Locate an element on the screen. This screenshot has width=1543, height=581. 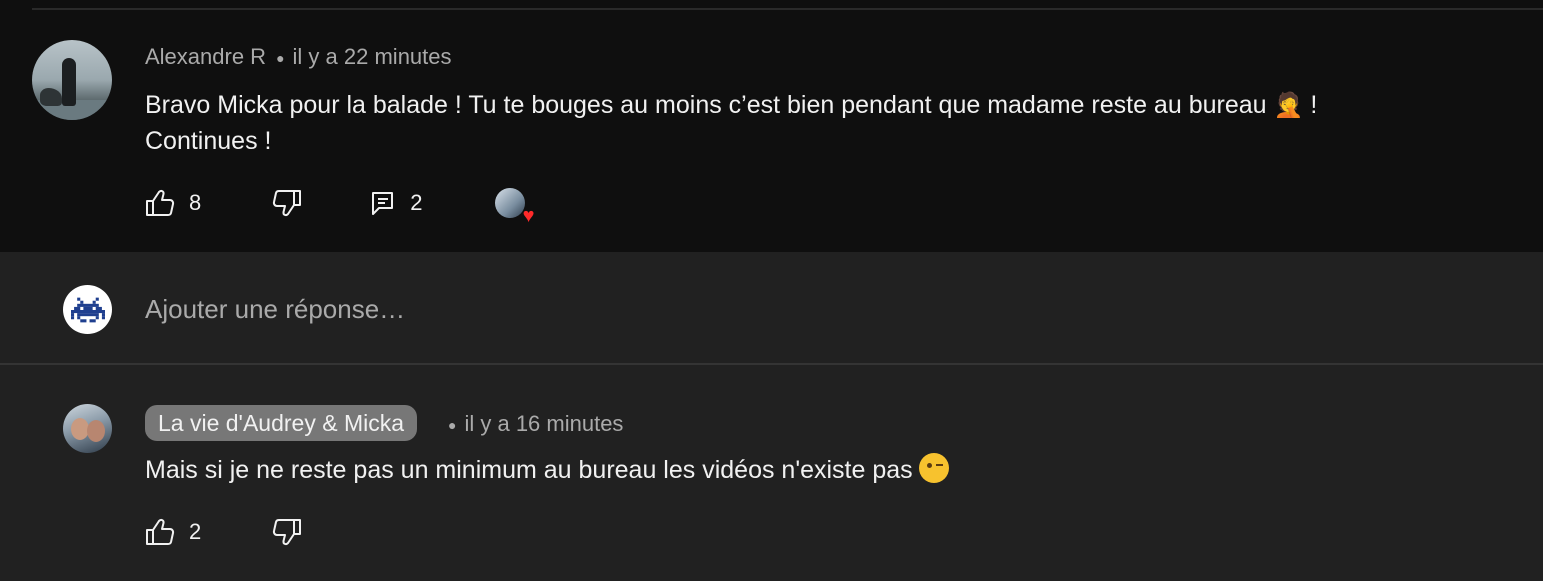
facepalm-emoji-icon: 🤦 is located at coordinates (1288, 105).